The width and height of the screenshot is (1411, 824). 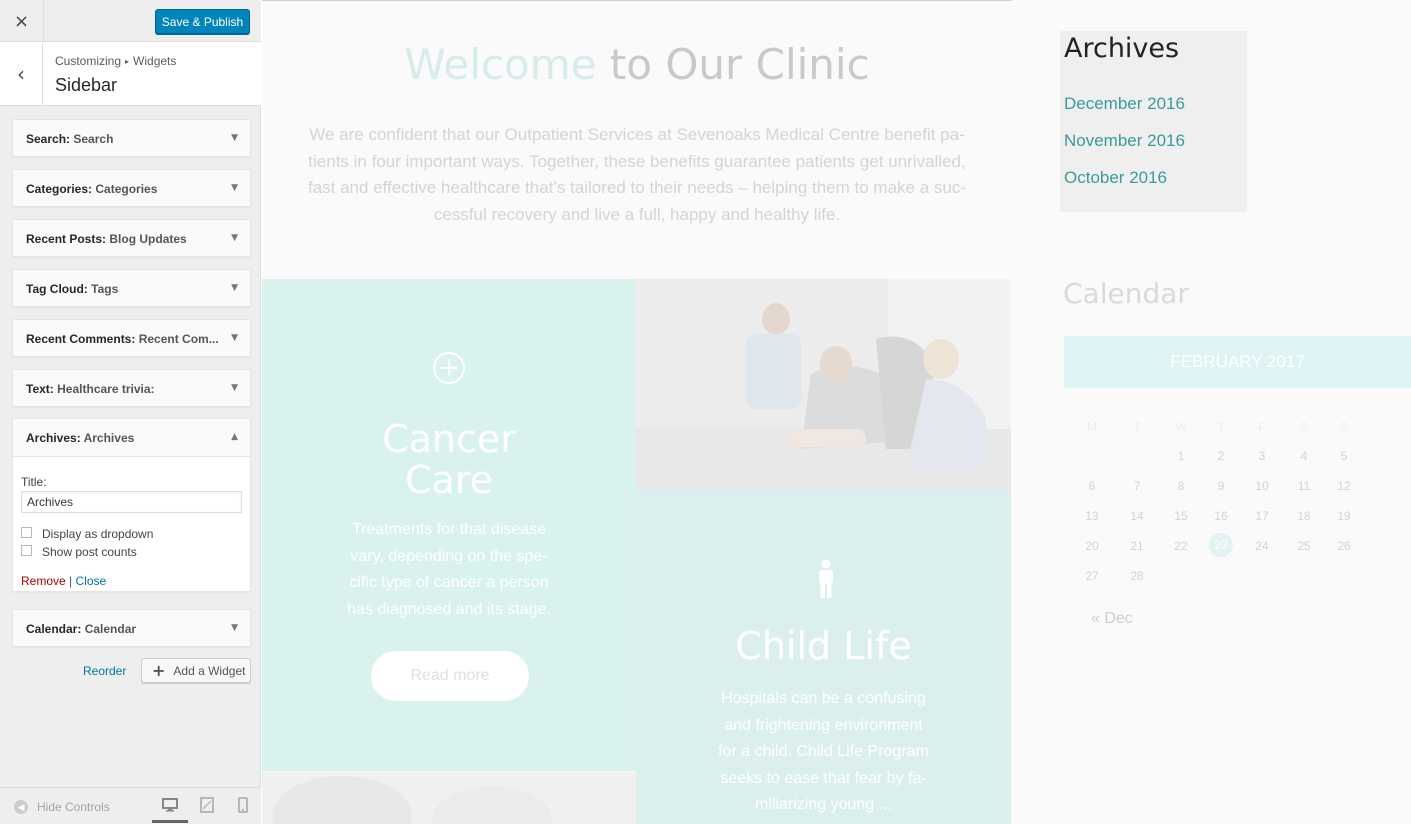 What do you see at coordinates (86, 85) in the screenshot?
I see `section-title: Sidebar` at bounding box center [86, 85].